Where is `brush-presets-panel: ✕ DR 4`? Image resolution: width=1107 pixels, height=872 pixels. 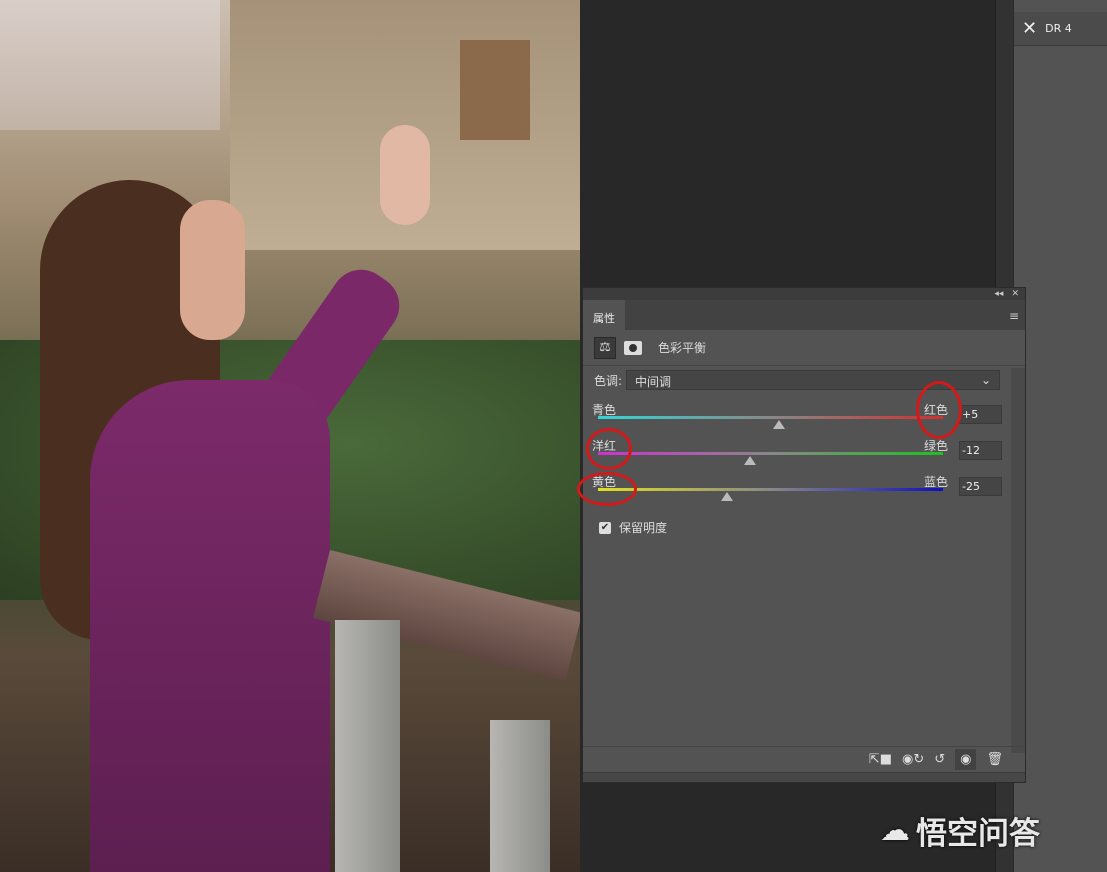 brush-presets-panel: ✕ DR 4 is located at coordinates (1060, 436).